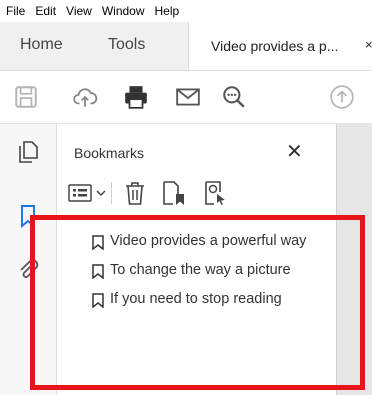  What do you see at coordinates (136, 97) in the screenshot?
I see `print-icon` at bounding box center [136, 97].